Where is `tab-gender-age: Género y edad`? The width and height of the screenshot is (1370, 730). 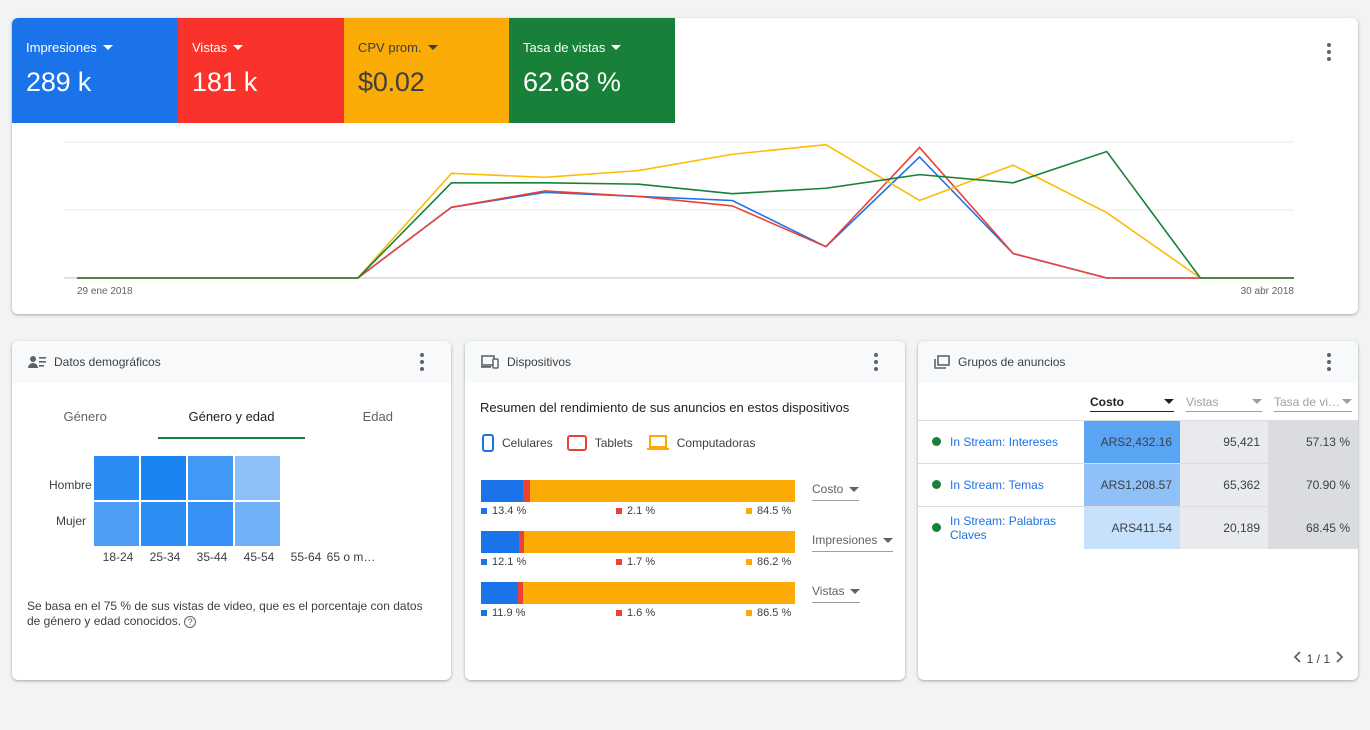 tab-gender-age: Género y edad is located at coordinates (231, 414).